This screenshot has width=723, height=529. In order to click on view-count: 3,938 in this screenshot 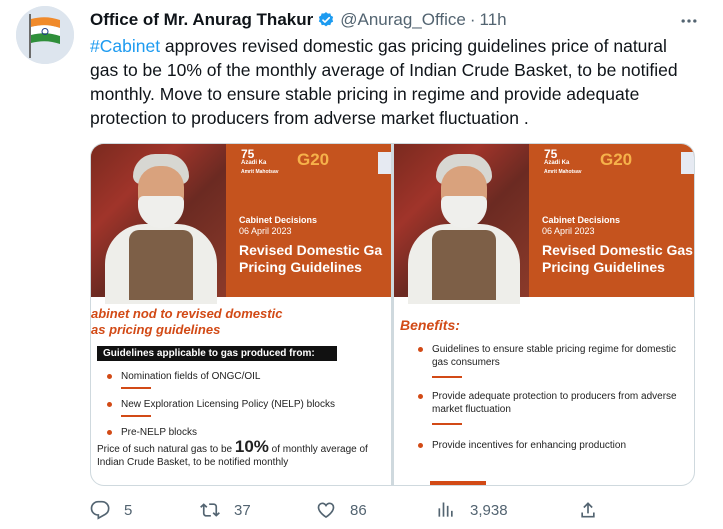, I will do `click(489, 510)`.